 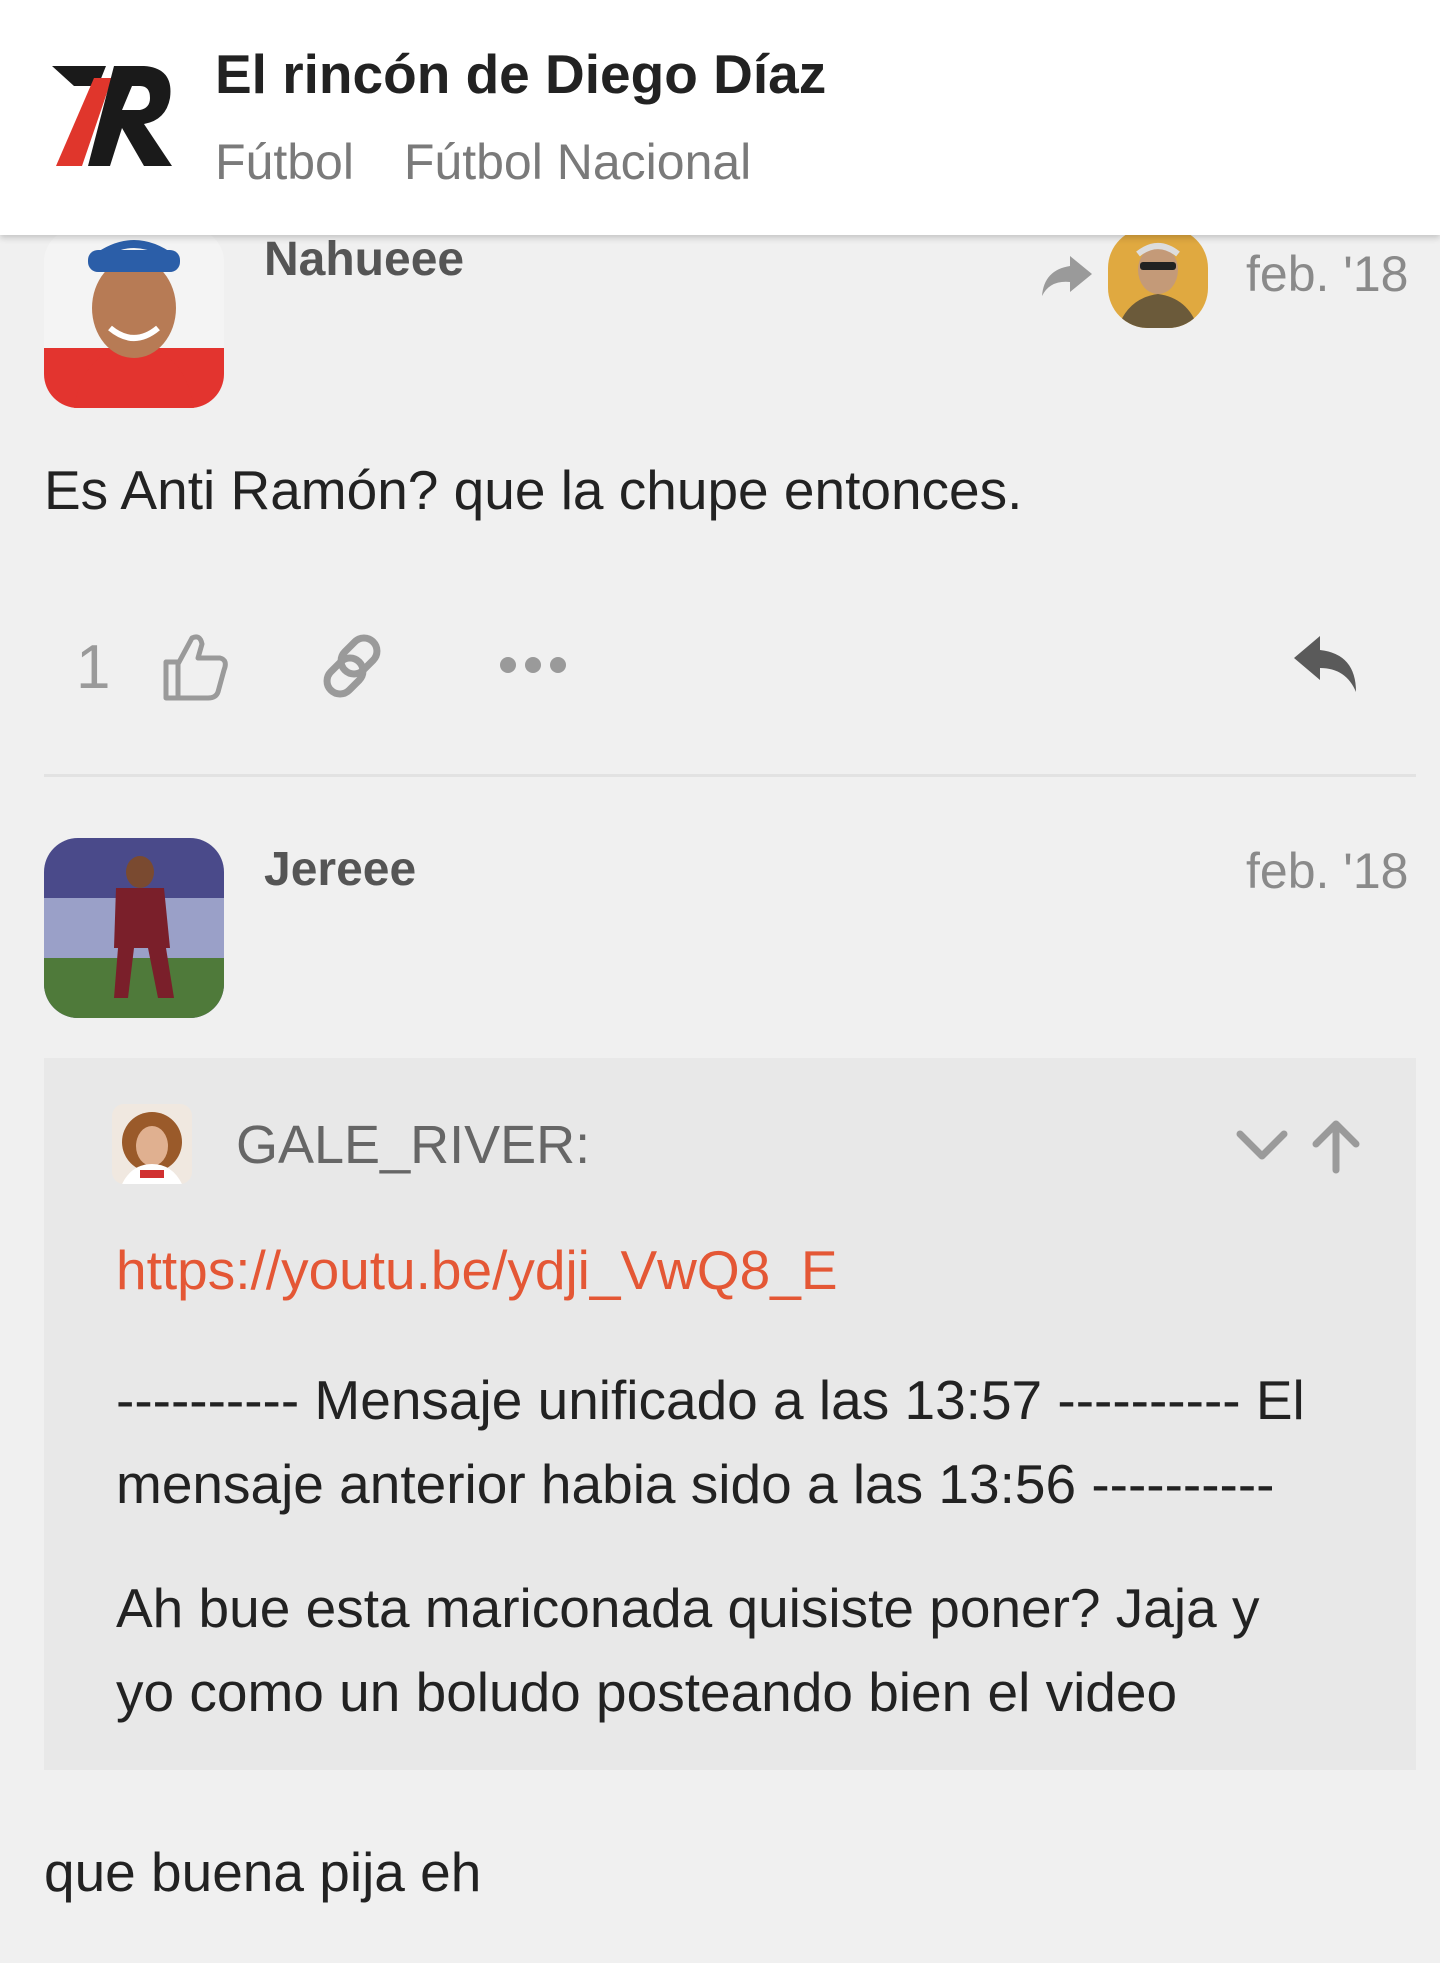 I want to click on post-avatar-jereee, so click(x=134, y=928).